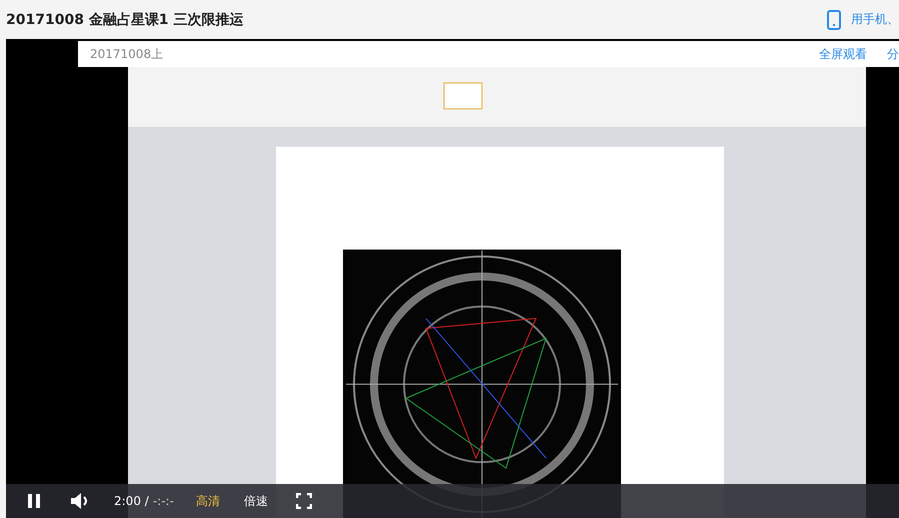 The image size is (899, 518). Describe the element at coordinates (208, 501) in the screenshot. I see `quality-button: 高清` at that location.